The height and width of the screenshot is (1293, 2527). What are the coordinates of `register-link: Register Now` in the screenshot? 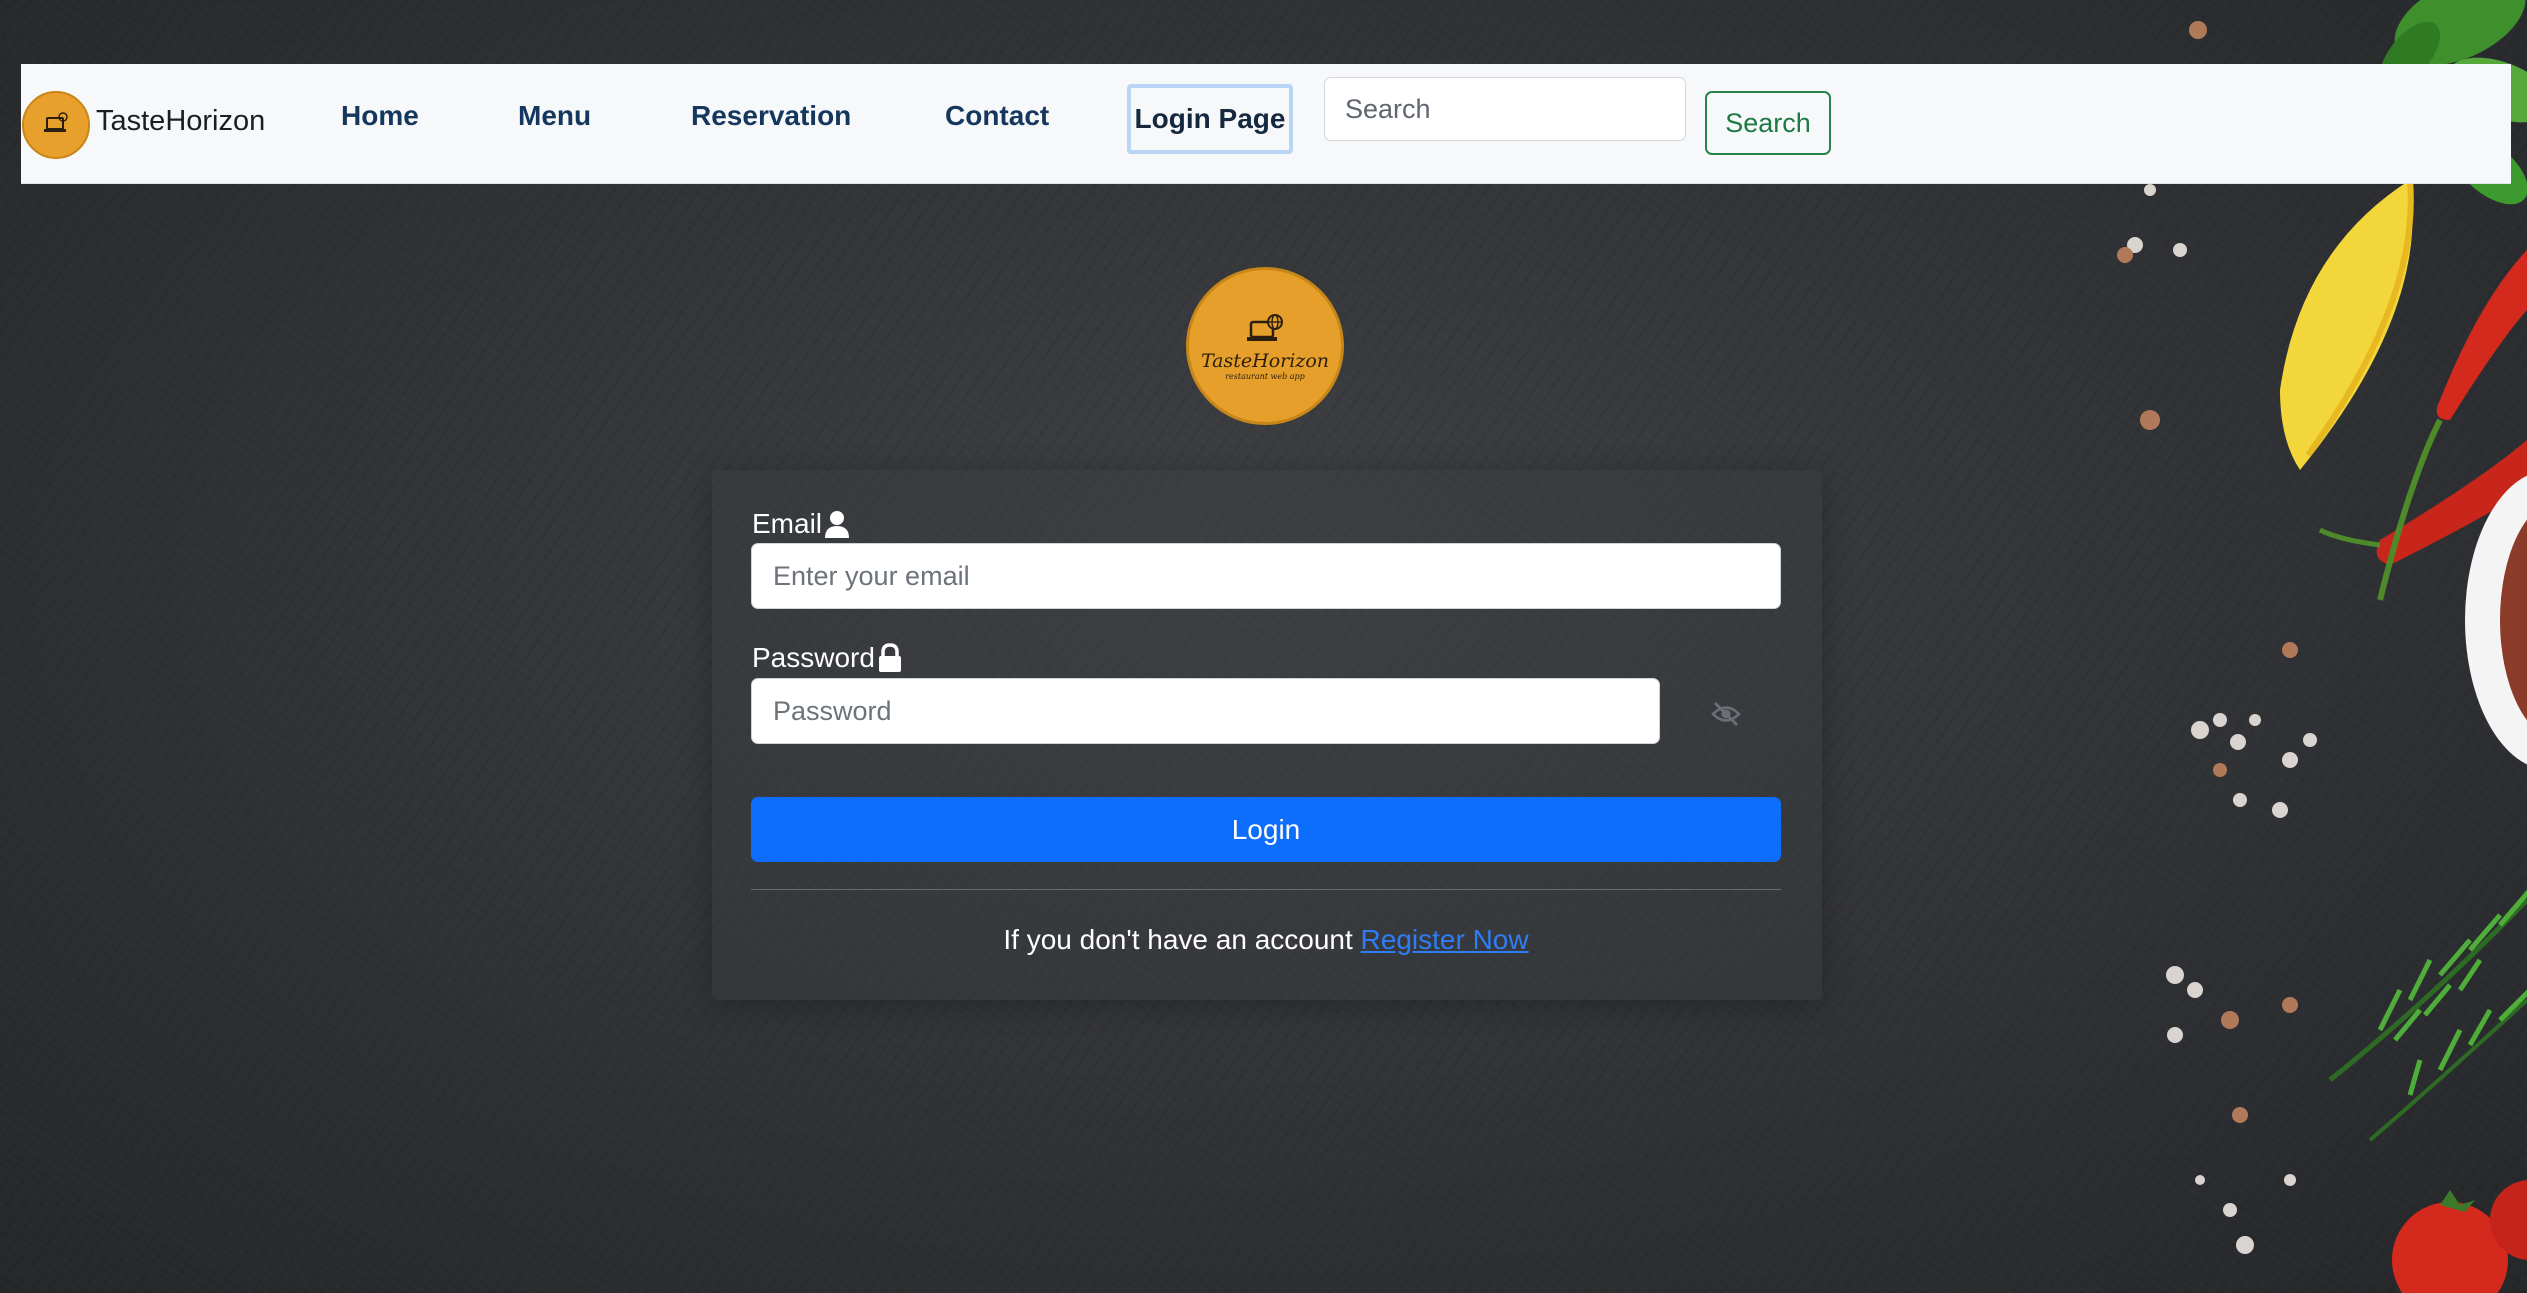 It's located at (1445, 939).